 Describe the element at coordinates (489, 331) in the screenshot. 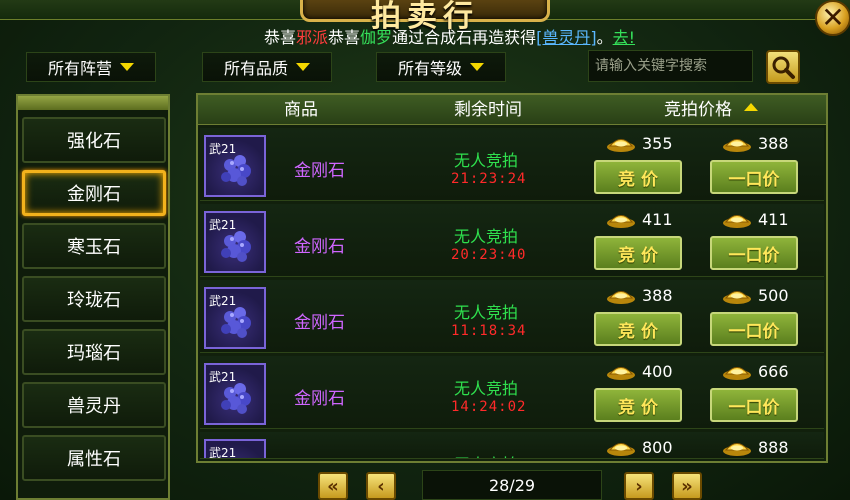

I see `remaining-time: 11:18:34` at that location.